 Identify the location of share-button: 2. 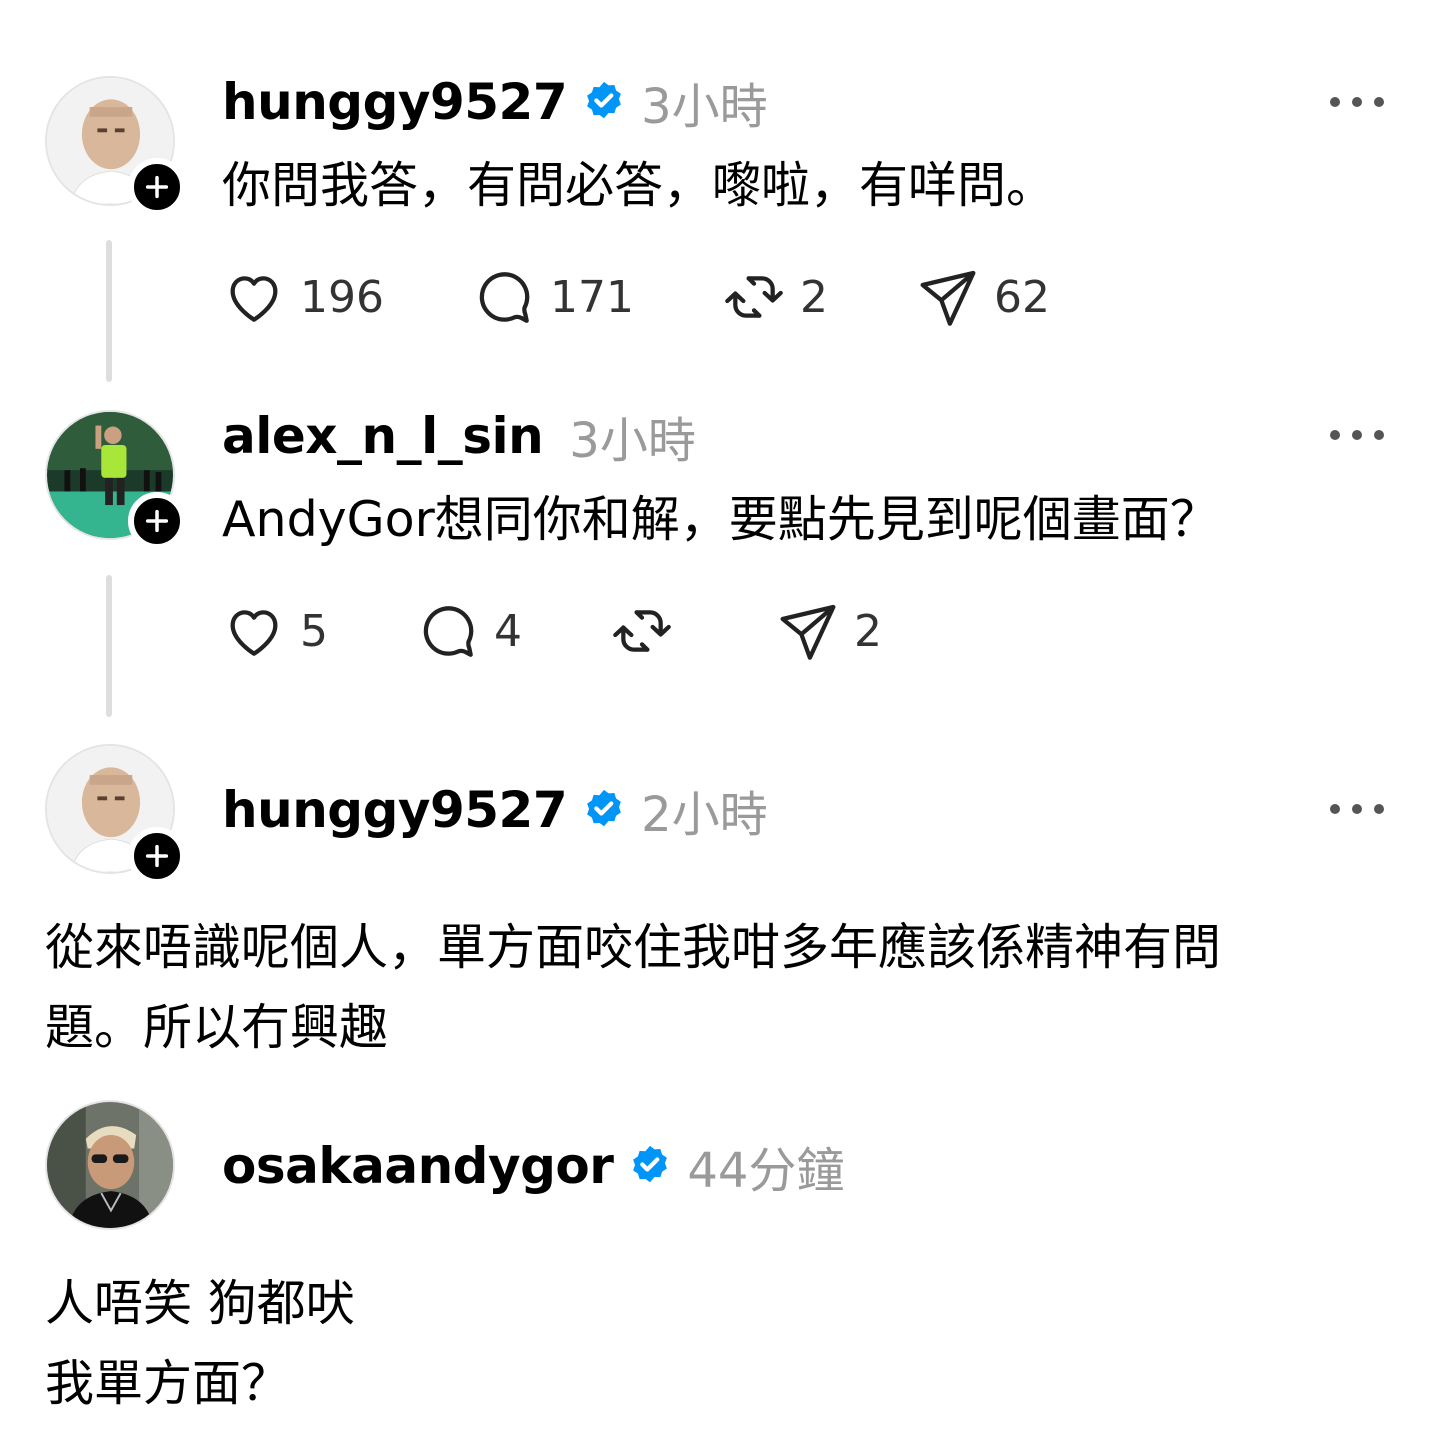
(829, 631).